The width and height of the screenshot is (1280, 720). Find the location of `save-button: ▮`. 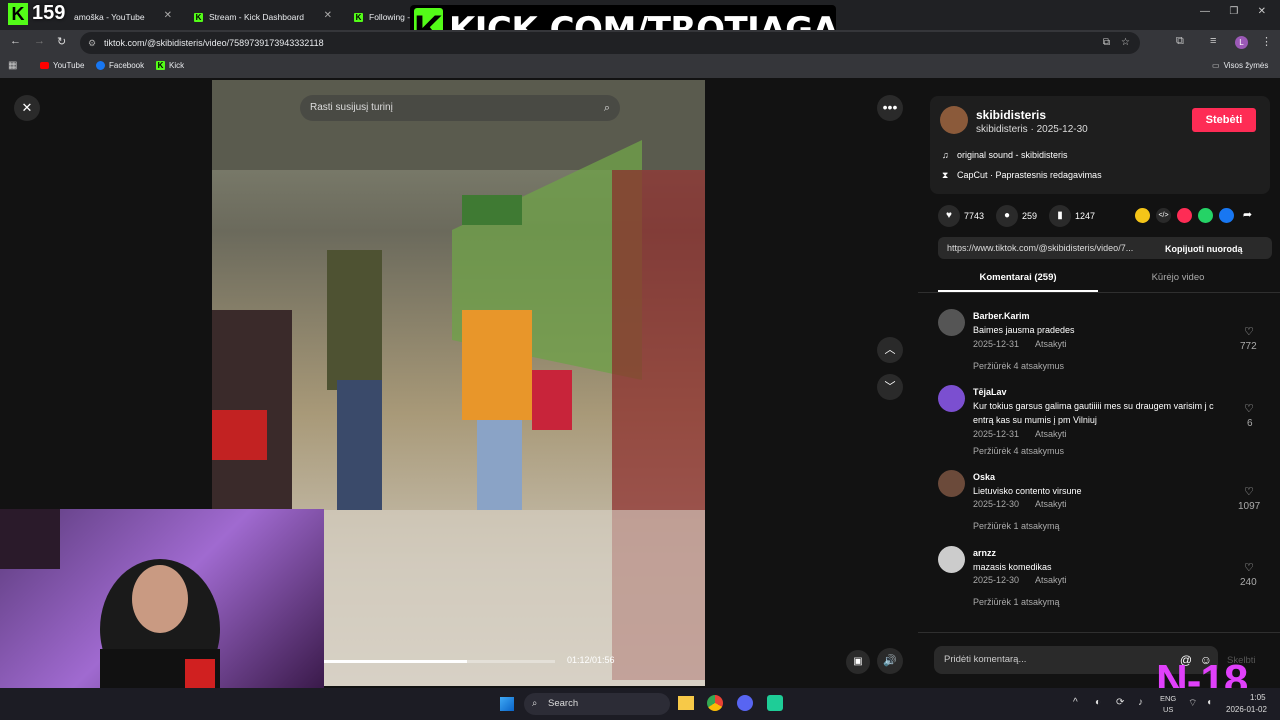

save-button: ▮ is located at coordinates (1060, 216).